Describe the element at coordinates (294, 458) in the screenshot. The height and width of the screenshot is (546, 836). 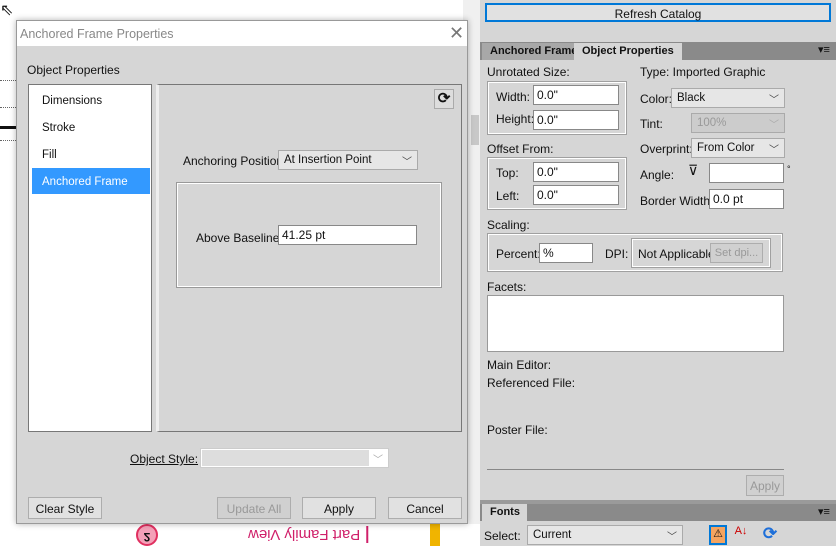
I see `object-style-select: ﹀` at that location.